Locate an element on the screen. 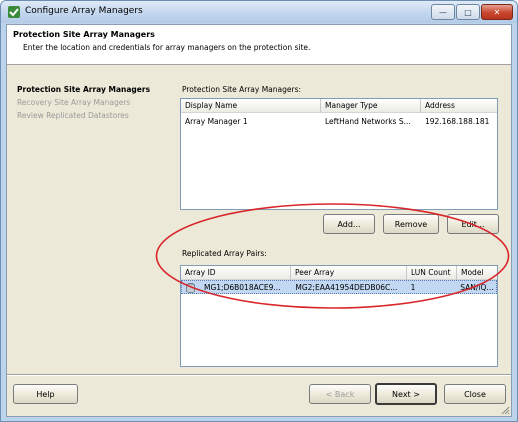 Image resolution: width=518 pixels, height=422 pixels. help-button: Help is located at coordinates (45, 394).